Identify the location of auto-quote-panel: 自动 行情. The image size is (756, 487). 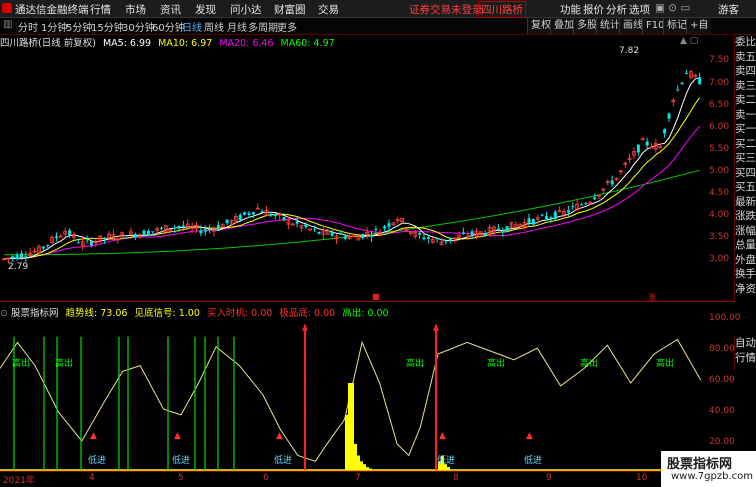
(745, 353).